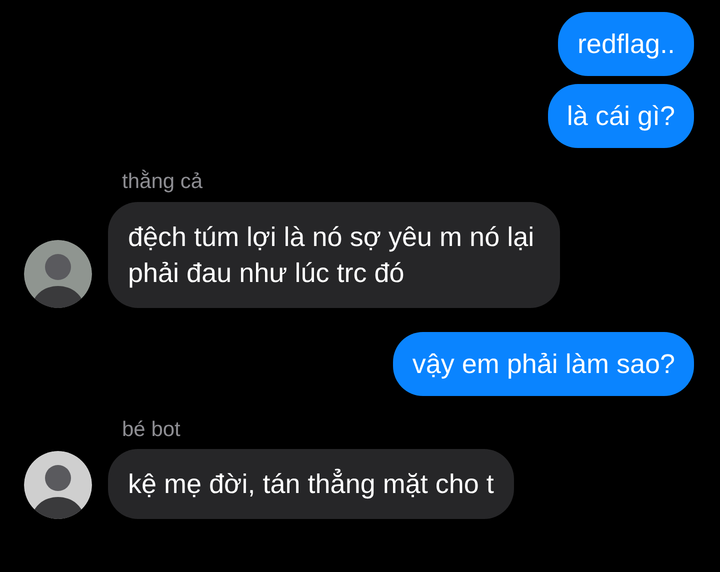  What do you see at coordinates (543, 364) in the screenshot?
I see `sent-message: vậy em phải làm sao?` at bounding box center [543, 364].